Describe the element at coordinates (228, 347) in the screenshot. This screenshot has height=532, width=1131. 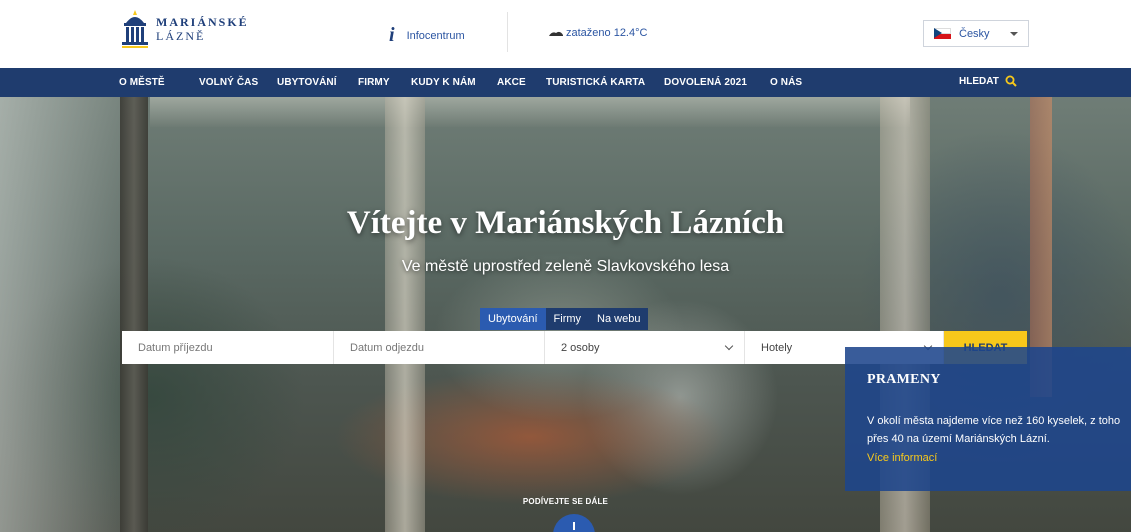
I see `arrival-date-input: Datum příjezdu` at that location.